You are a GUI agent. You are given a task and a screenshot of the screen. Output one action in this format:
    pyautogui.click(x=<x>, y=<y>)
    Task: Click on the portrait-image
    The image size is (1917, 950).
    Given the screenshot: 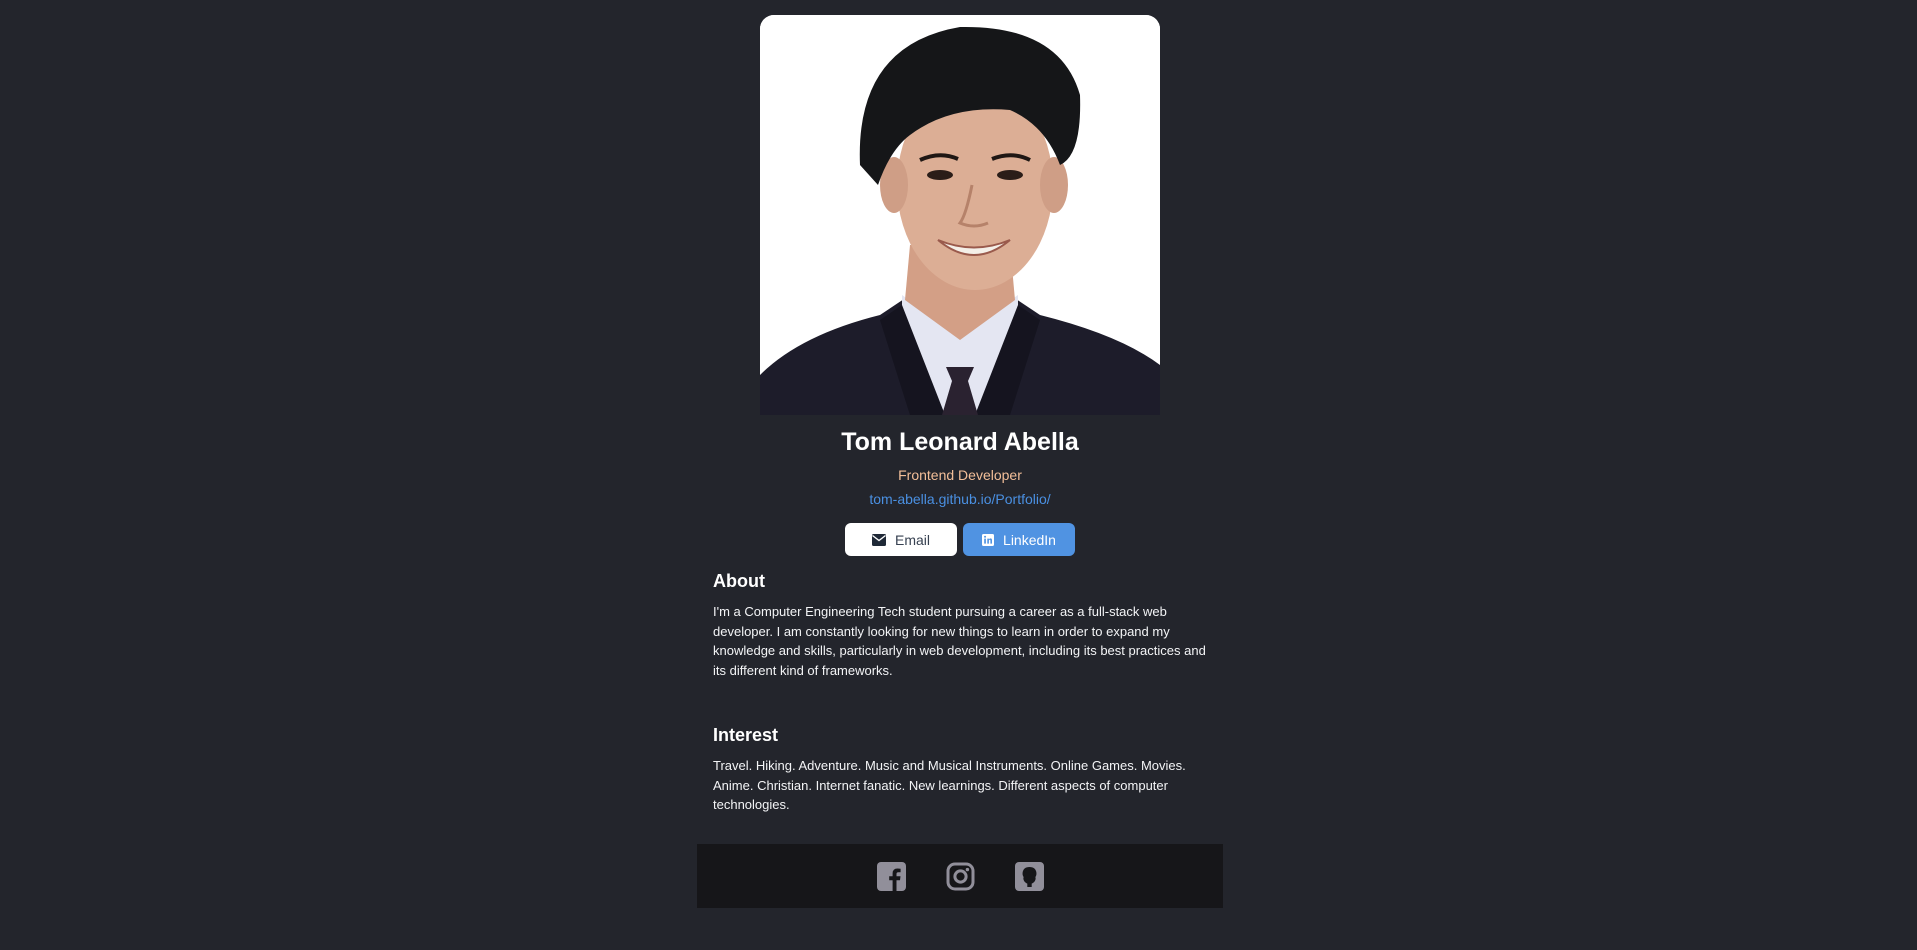 What is the action you would take?
    pyautogui.click(x=960, y=215)
    